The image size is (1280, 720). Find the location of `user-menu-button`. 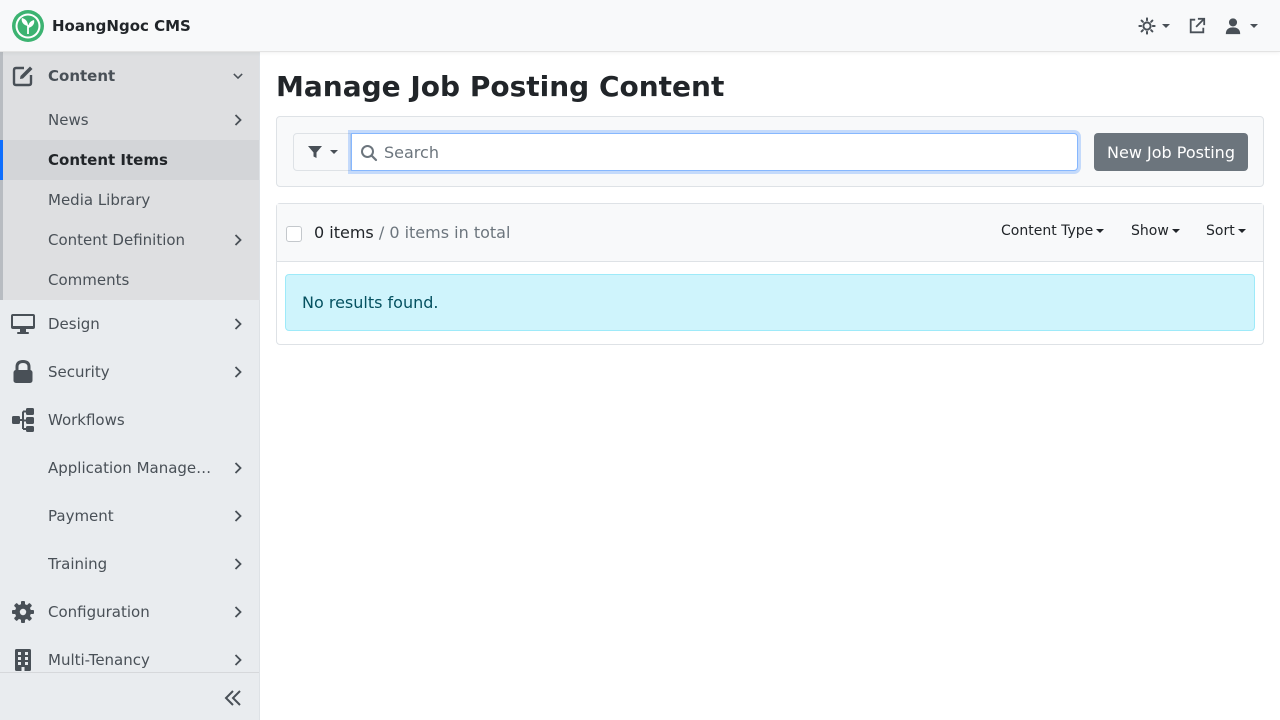

user-menu-button is located at coordinates (1241, 26).